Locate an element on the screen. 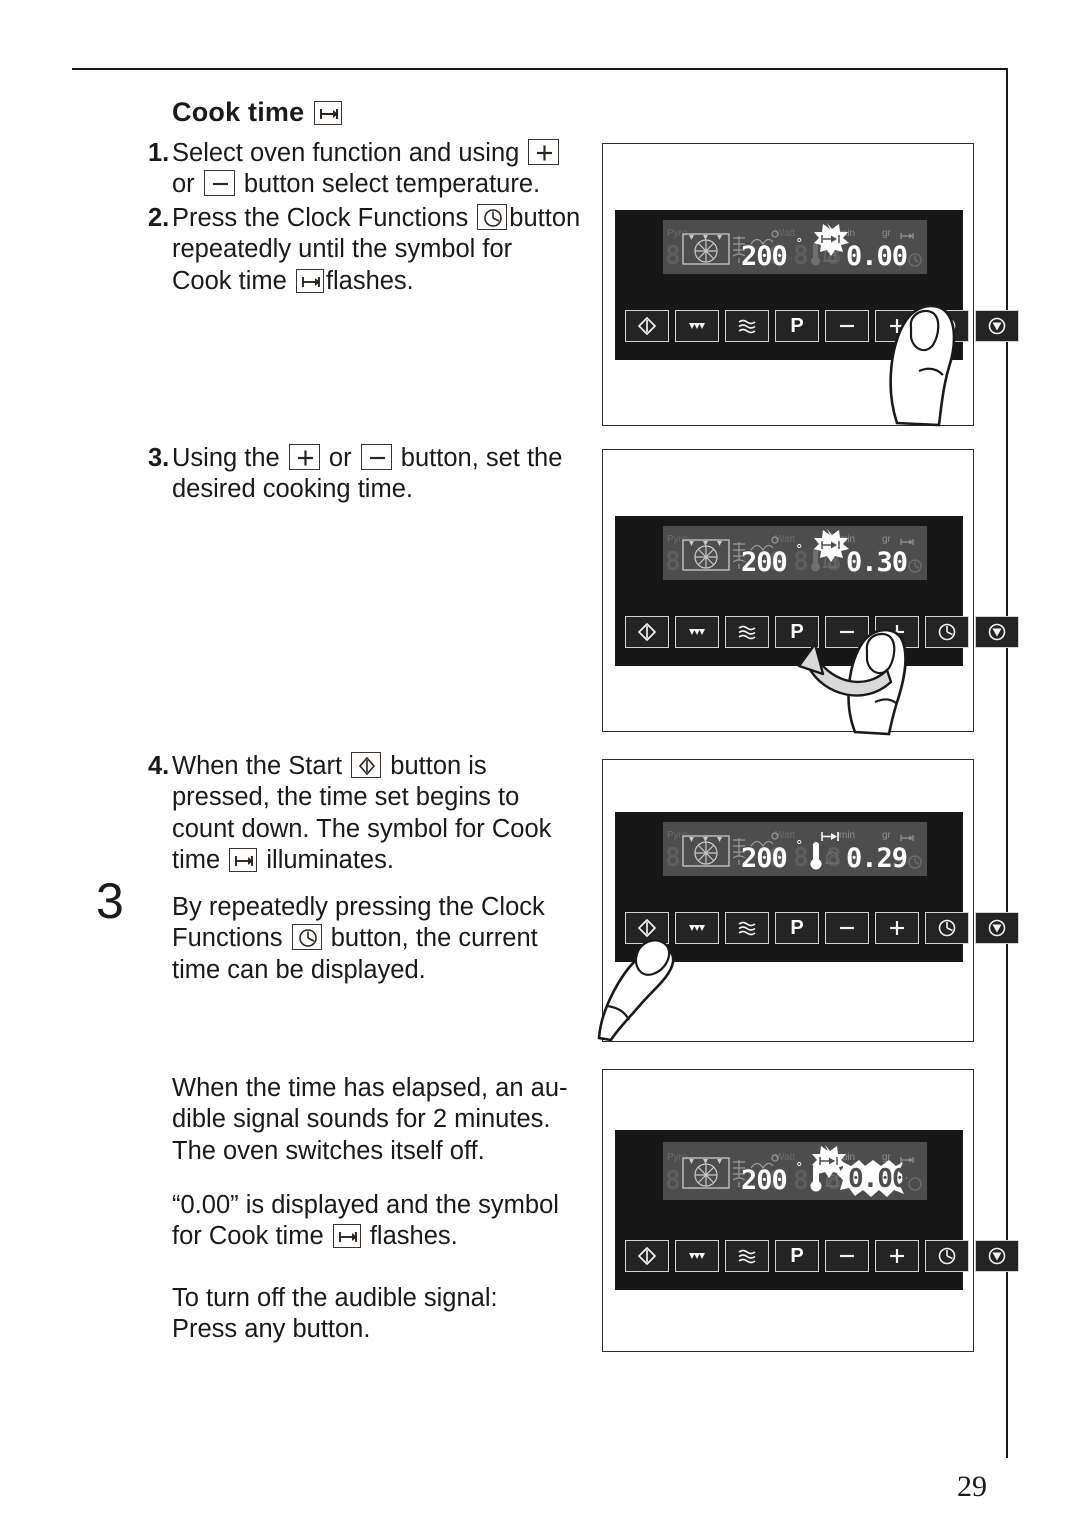 The image size is (1080, 1529). cook-time-icon is located at coordinates (243, 860).